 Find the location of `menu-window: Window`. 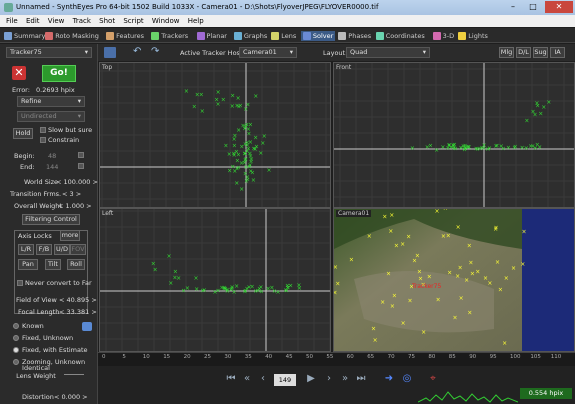

menu-window: Window is located at coordinates (166, 21).